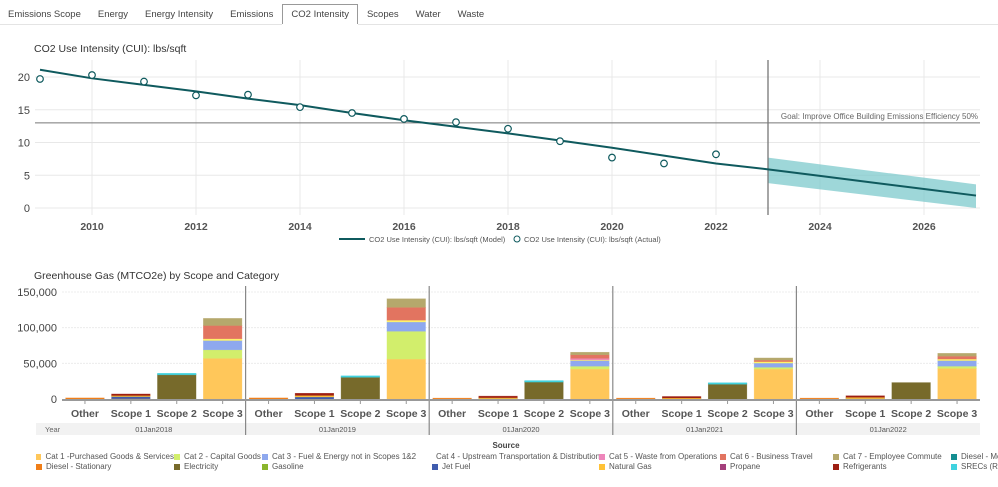 The image size is (998, 487). I want to click on x-tick-label: 2010, so click(92, 227).